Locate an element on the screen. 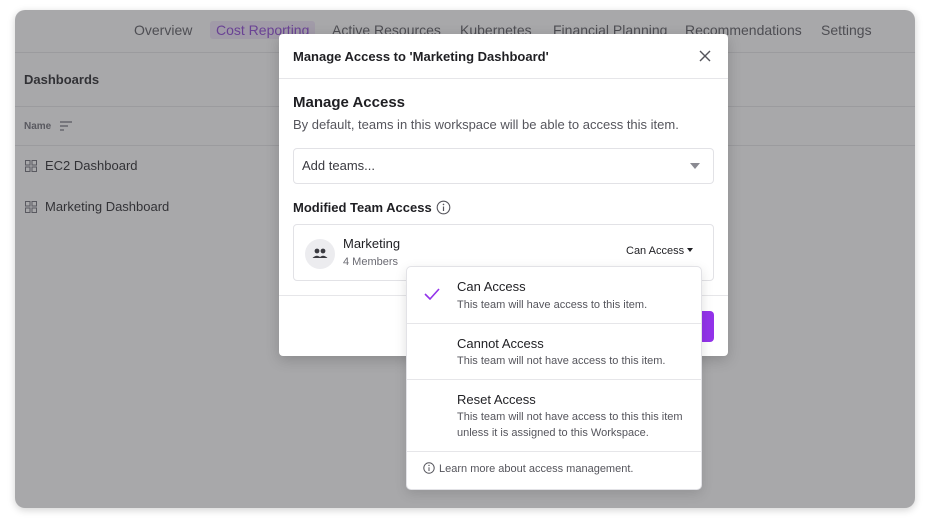 The height and width of the screenshot is (528, 930). users-icon is located at coordinates (320, 253).